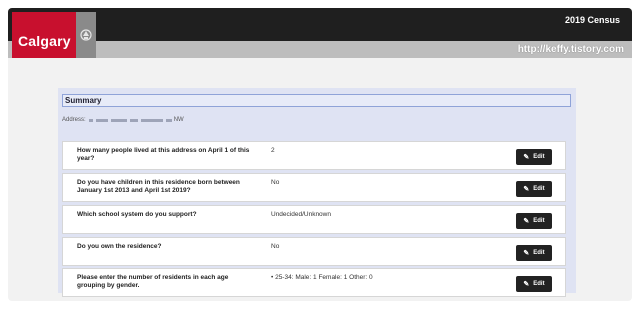 Image resolution: width=640 pixels, height=309 pixels. Describe the element at coordinates (44, 41) in the screenshot. I see `logo-text: Calgary` at that location.